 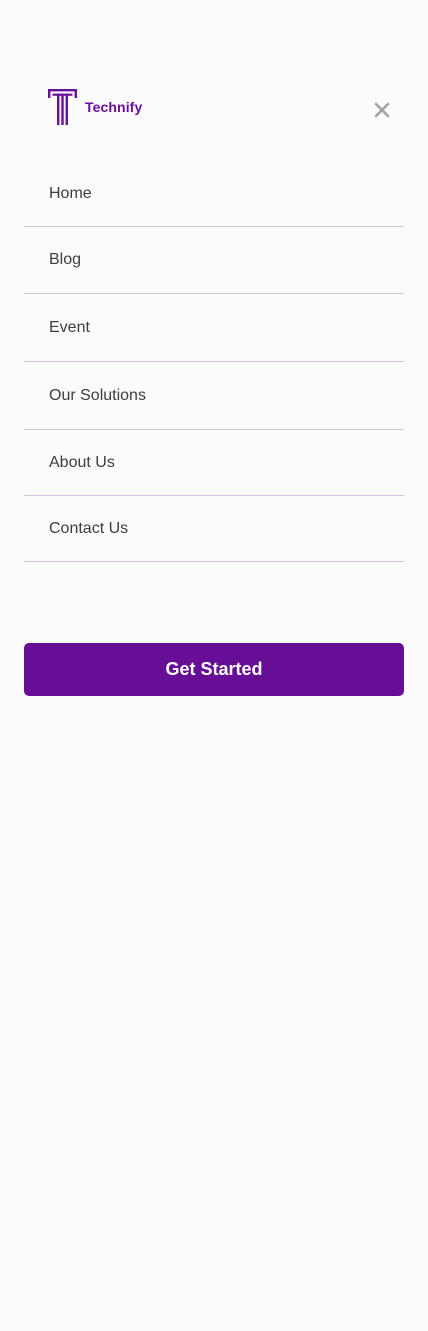 I want to click on close-menu-button, so click(x=382, y=110).